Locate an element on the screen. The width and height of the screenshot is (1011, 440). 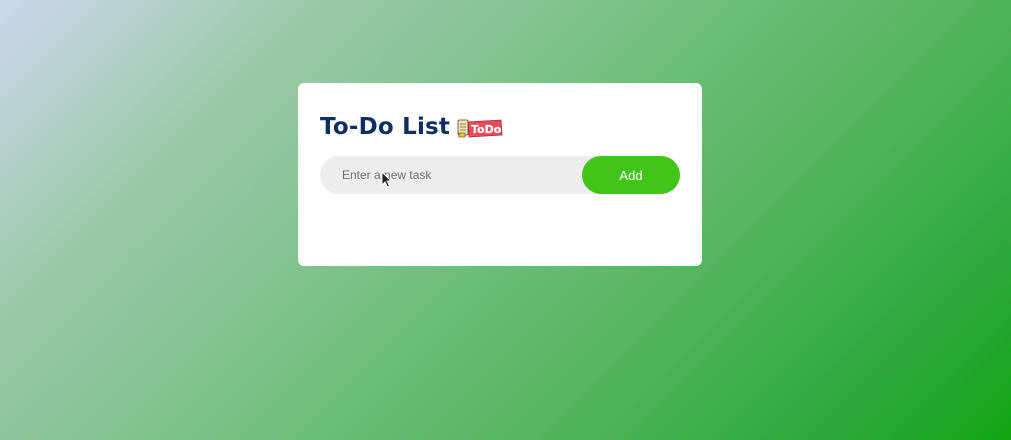
add-task-row: Add is located at coordinates (500, 175).